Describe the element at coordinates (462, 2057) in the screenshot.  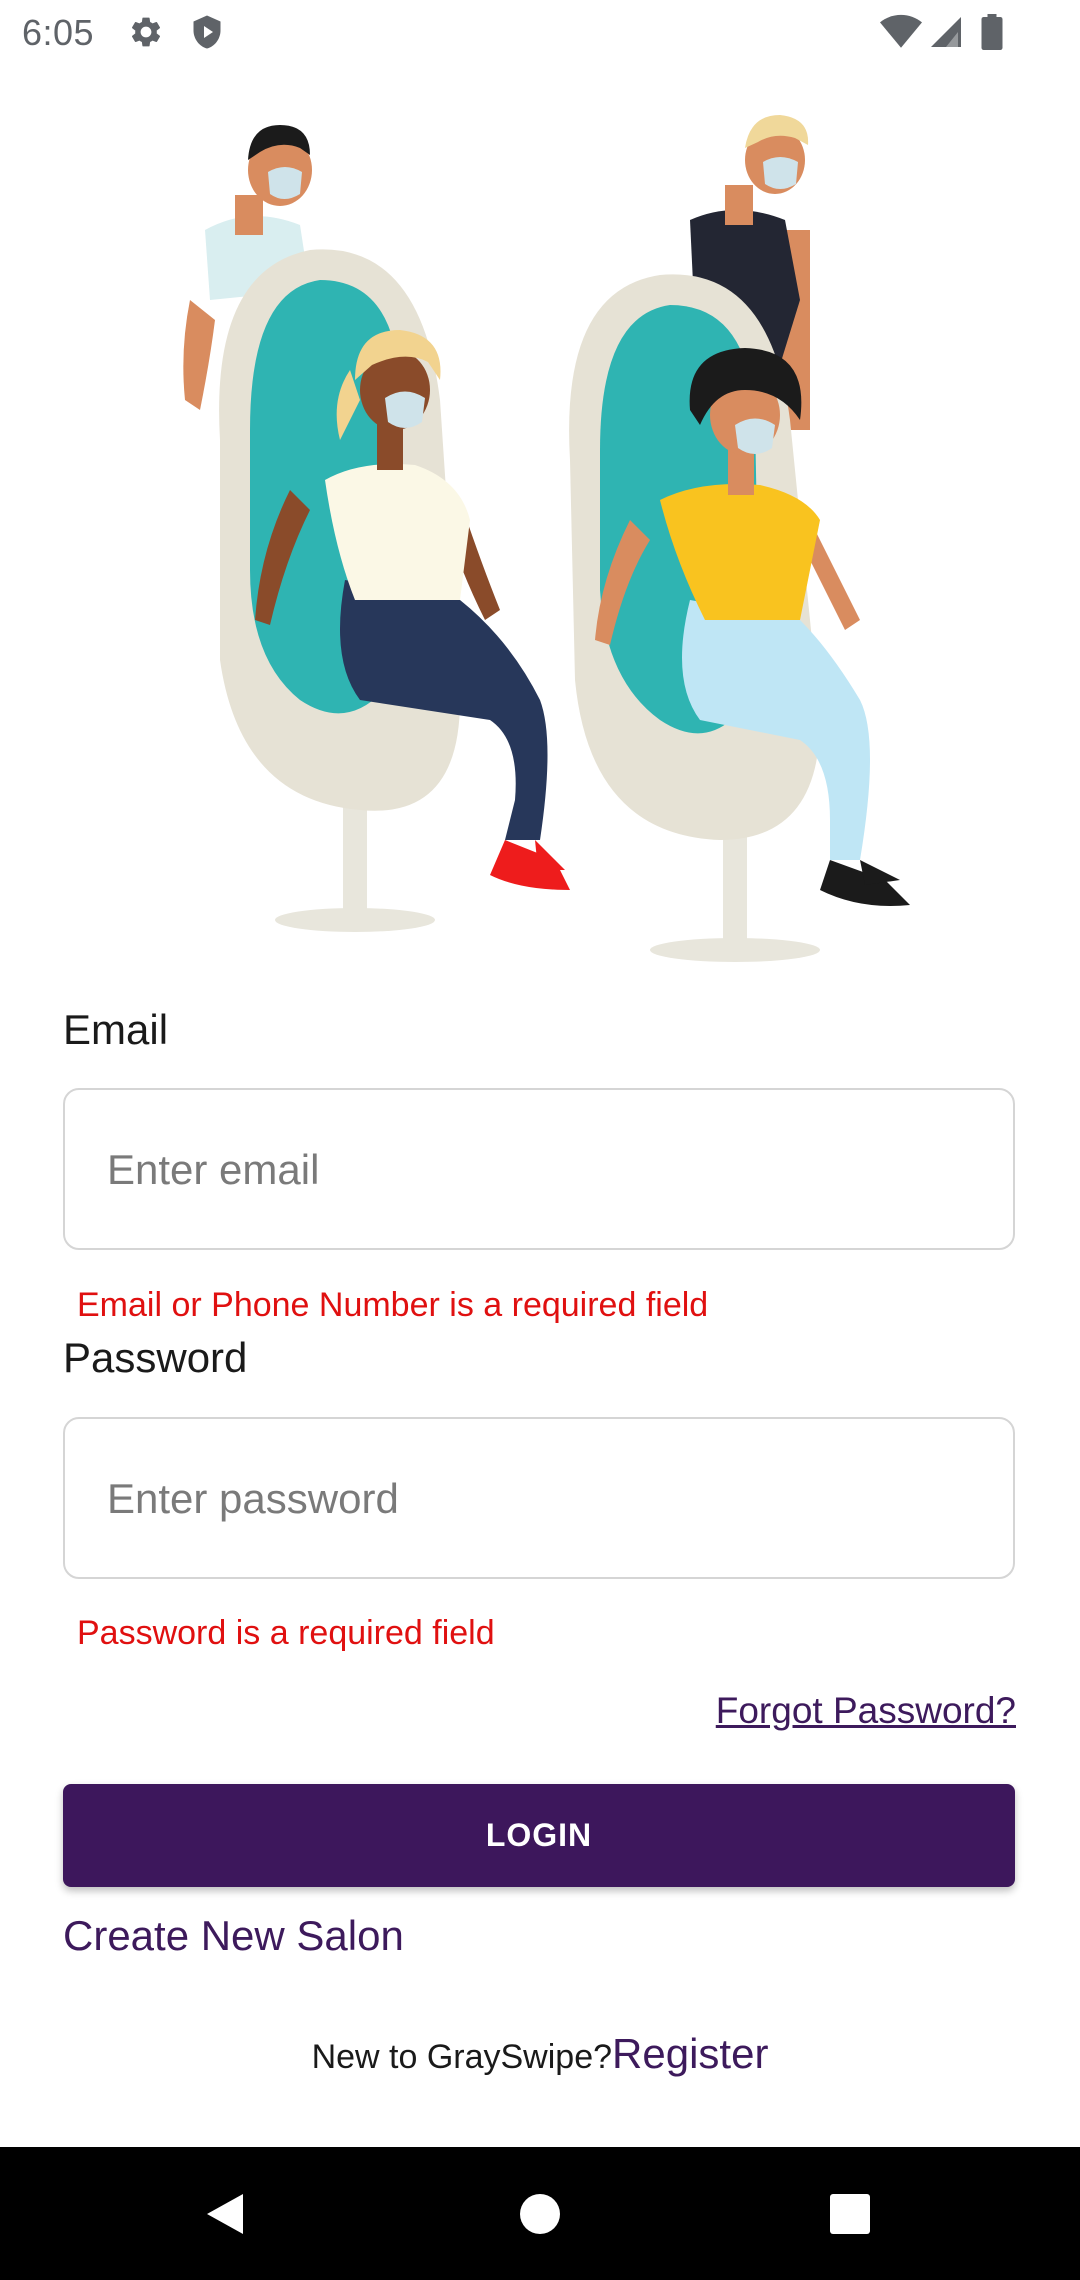
I see `register-prompt-text: New to GraySwipe?` at that location.